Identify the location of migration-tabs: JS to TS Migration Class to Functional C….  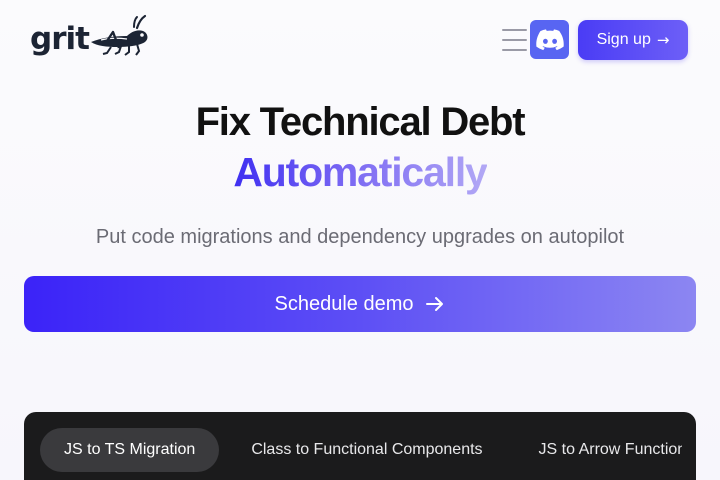
(361, 450).